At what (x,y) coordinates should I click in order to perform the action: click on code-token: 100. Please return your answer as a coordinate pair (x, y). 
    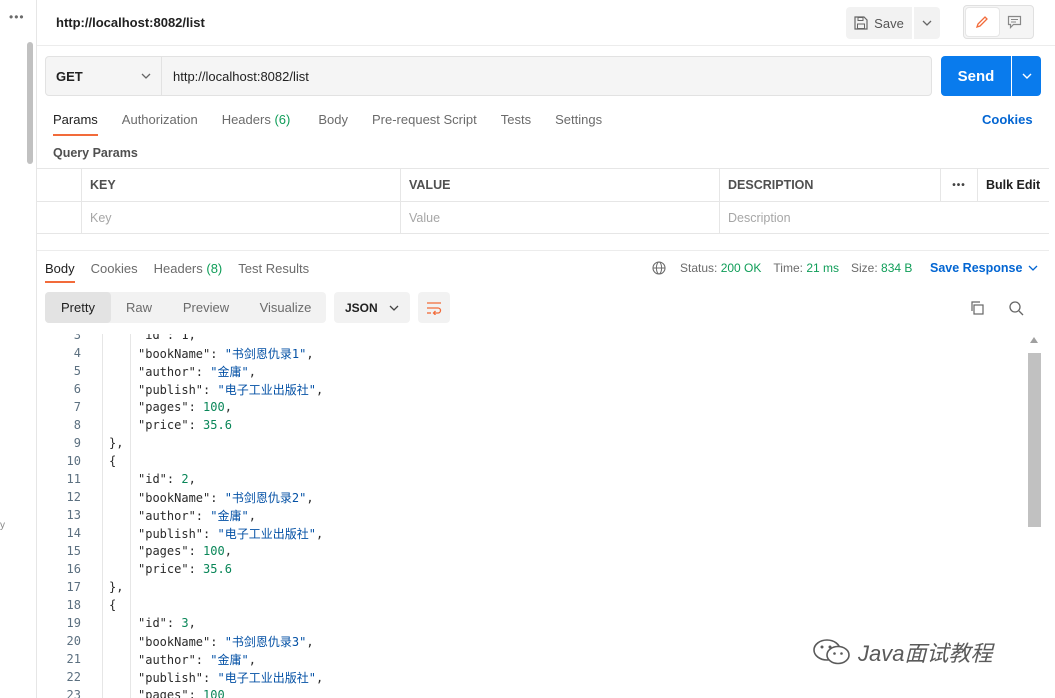
    Looking at the image, I should click on (214, 693).